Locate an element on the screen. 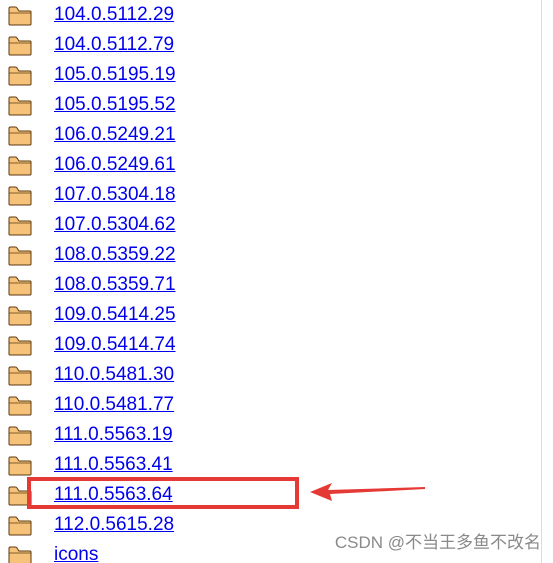 The image size is (553, 563). highlight-box is located at coordinates (163, 493).